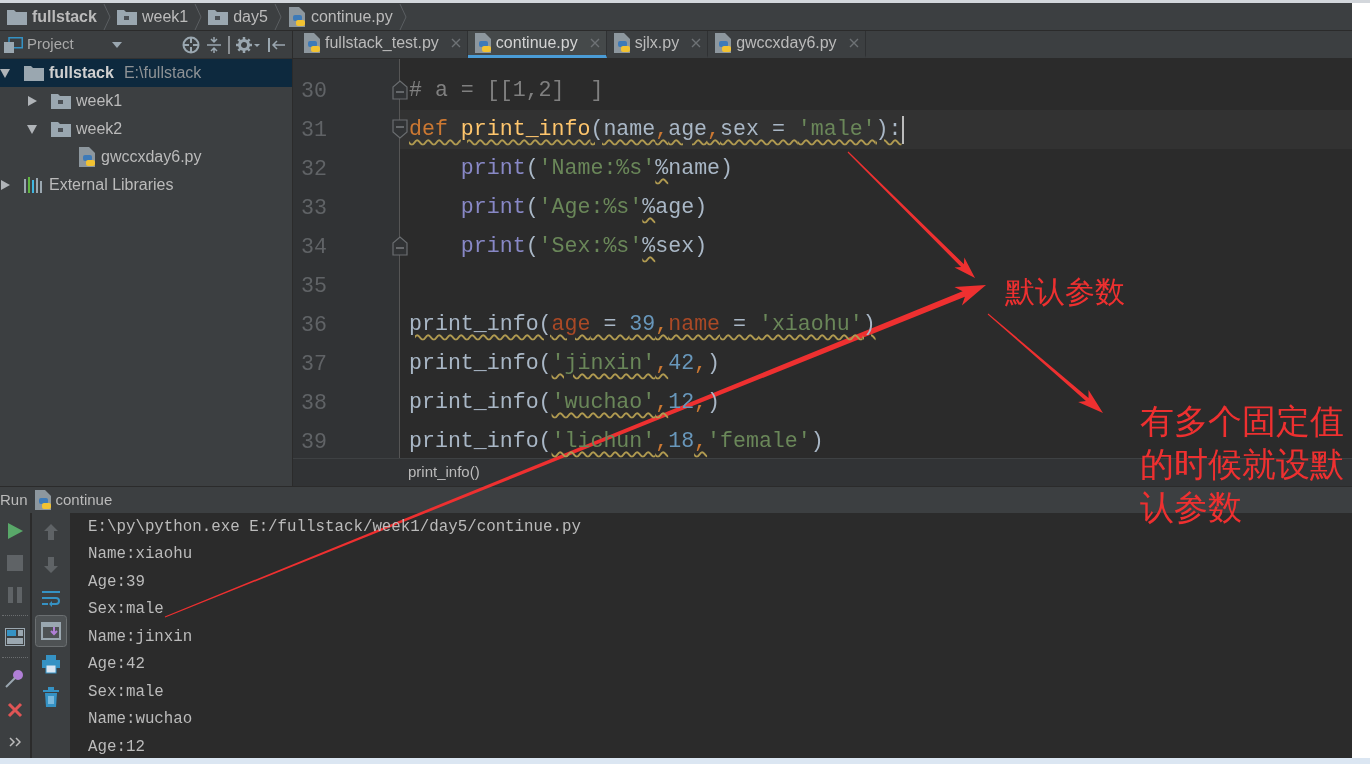 The height and width of the screenshot is (764, 1370). Describe the element at coordinates (13, 44) in the screenshot. I see `project-view-icon` at that location.